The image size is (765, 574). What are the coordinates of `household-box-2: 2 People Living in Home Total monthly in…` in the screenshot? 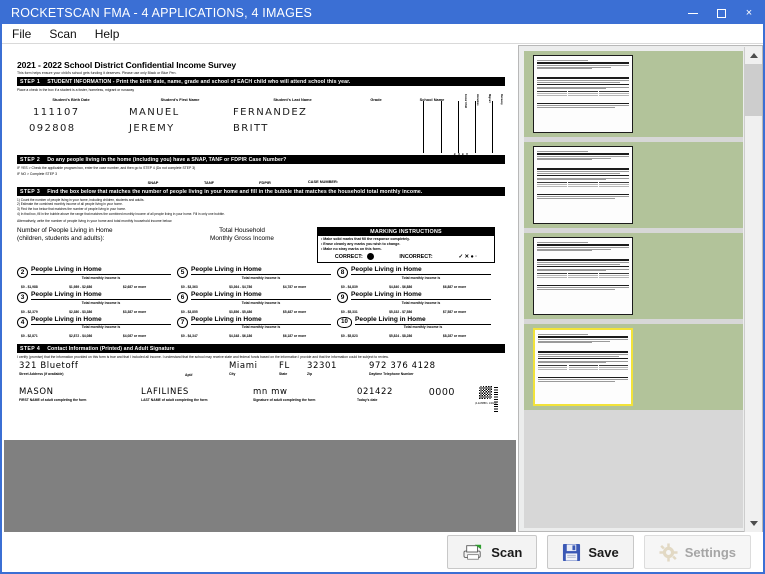 It's located at (94, 277).